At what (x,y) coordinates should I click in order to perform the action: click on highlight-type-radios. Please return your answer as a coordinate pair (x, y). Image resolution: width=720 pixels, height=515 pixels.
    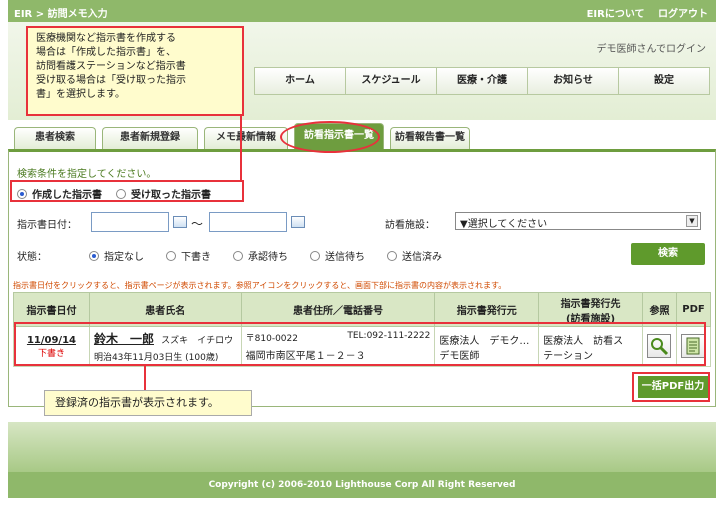
    Looking at the image, I should click on (127, 191).